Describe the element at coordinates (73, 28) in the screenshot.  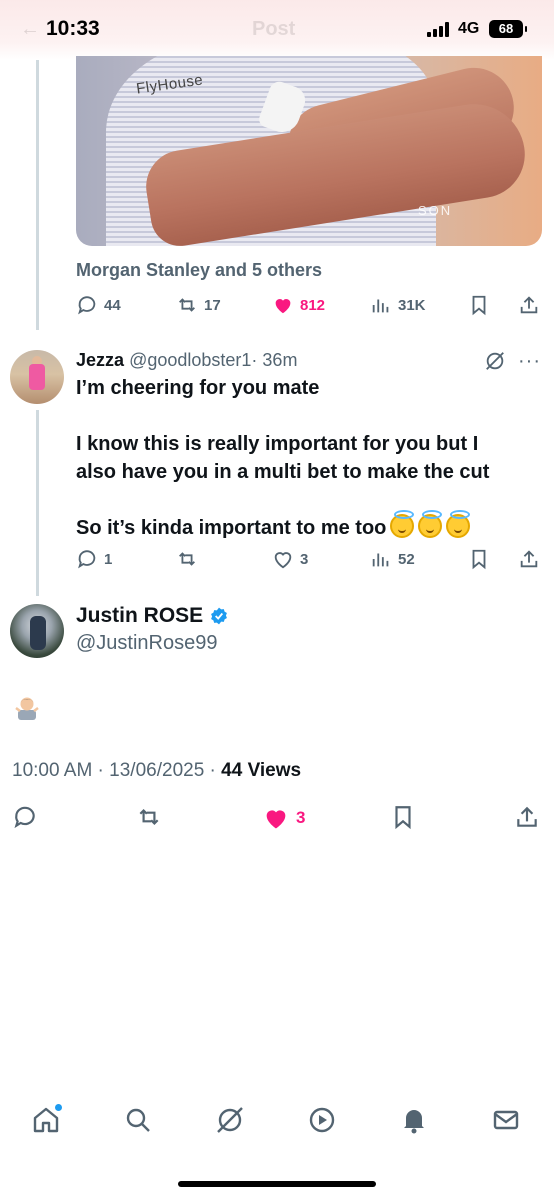
I see `status-time: 10:33` at that location.